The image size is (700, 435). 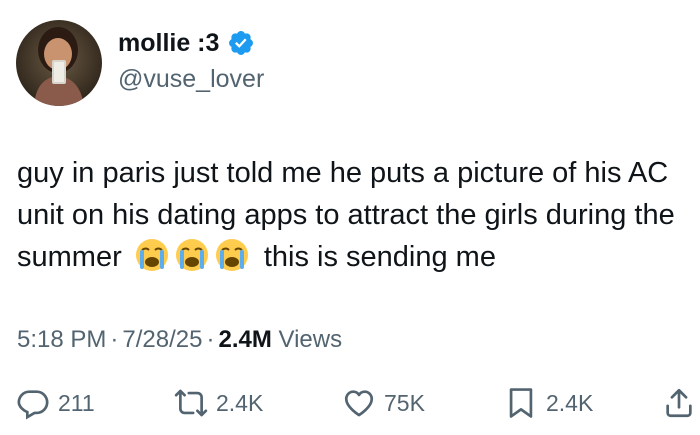 I want to click on share-icon, so click(x=679, y=403).